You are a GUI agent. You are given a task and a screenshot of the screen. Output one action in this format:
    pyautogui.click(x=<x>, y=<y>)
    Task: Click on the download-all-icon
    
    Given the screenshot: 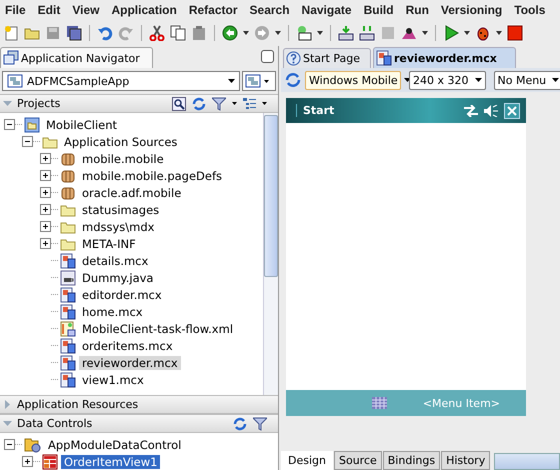 What is the action you would take?
    pyautogui.click(x=367, y=32)
    